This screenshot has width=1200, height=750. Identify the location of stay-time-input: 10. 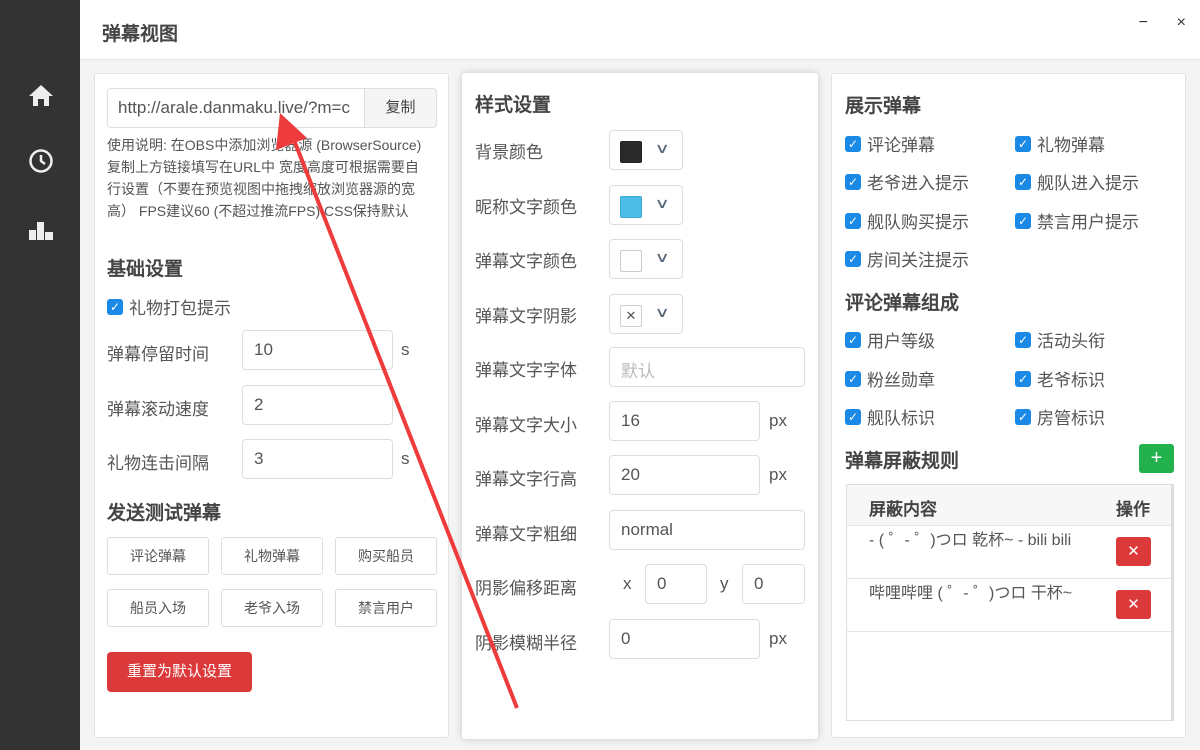
(317, 350).